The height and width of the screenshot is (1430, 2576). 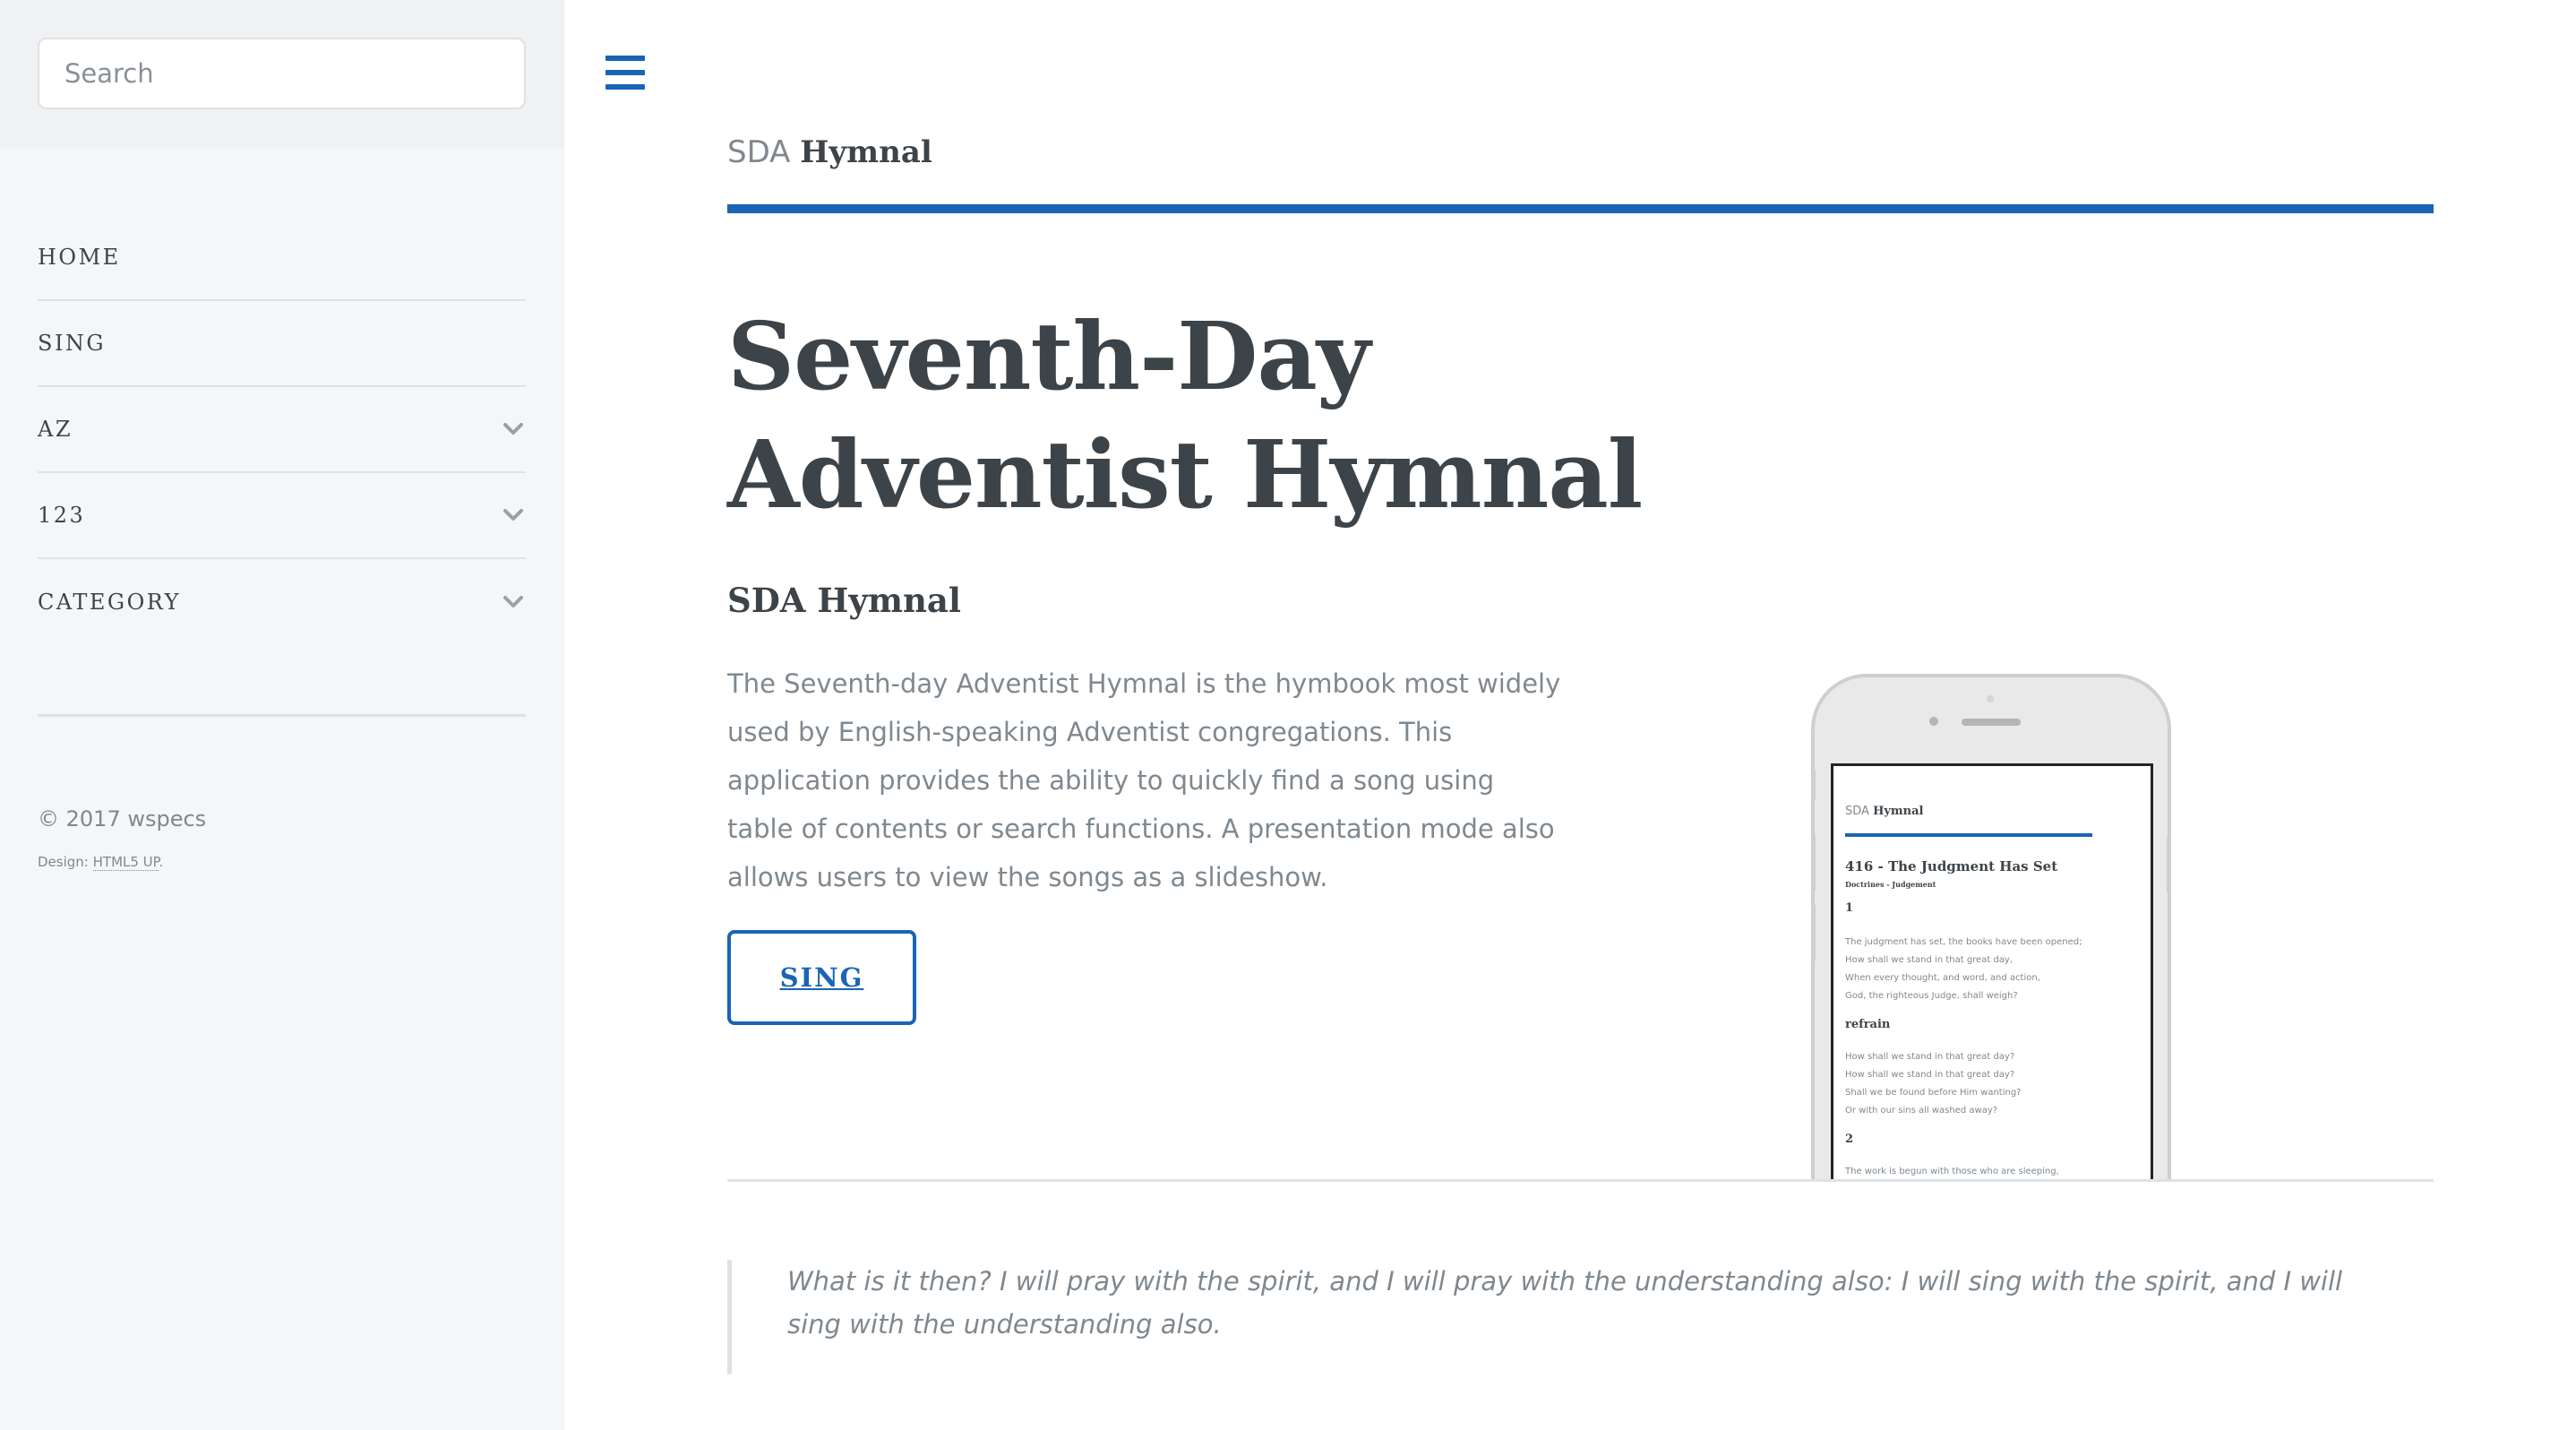 What do you see at coordinates (65, 862) in the screenshot?
I see `design-credit-prefix: Design:` at bounding box center [65, 862].